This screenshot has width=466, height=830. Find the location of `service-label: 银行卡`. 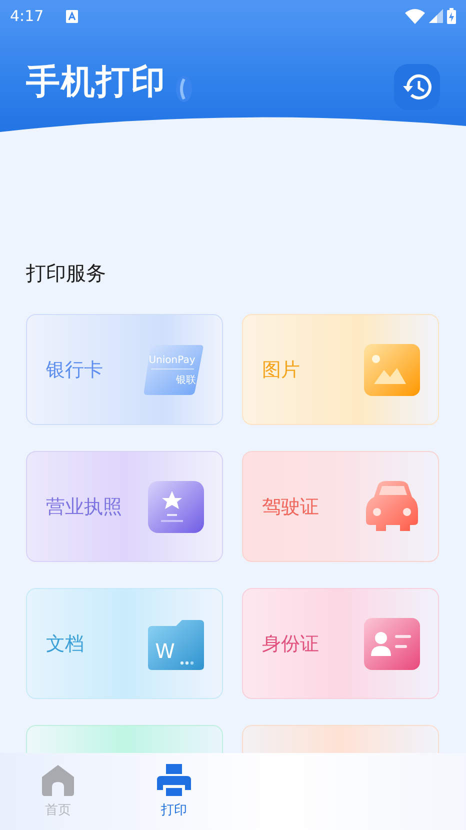

service-label: 银行卡 is located at coordinates (74, 370).